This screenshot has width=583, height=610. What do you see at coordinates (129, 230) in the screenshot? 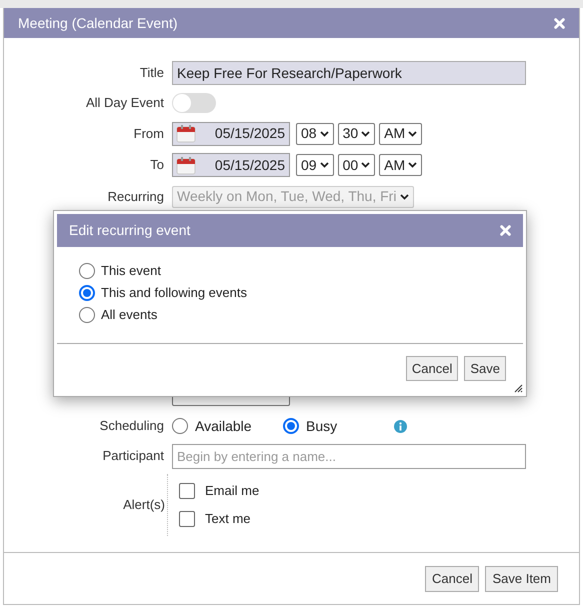
I see `dialog-title: Edit recurring event` at bounding box center [129, 230].